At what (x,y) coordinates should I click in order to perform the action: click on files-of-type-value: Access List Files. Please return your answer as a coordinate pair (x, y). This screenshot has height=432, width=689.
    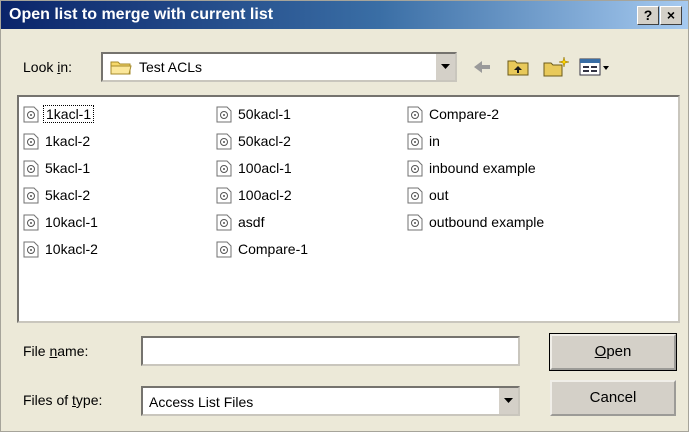
    Looking at the image, I should click on (201, 402).